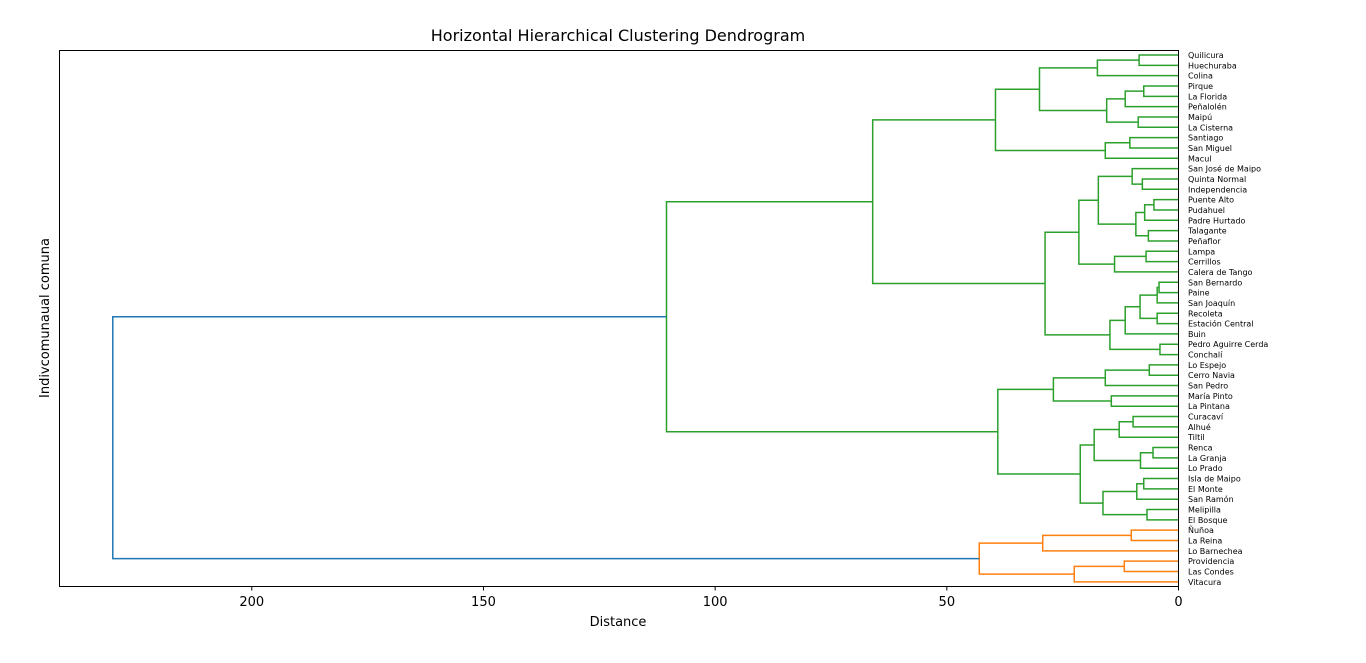 Image resolution: width=1366 pixels, height=663 pixels. Describe the element at coordinates (1178, 602) in the screenshot. I see `x-tick-label: 0` at that location.